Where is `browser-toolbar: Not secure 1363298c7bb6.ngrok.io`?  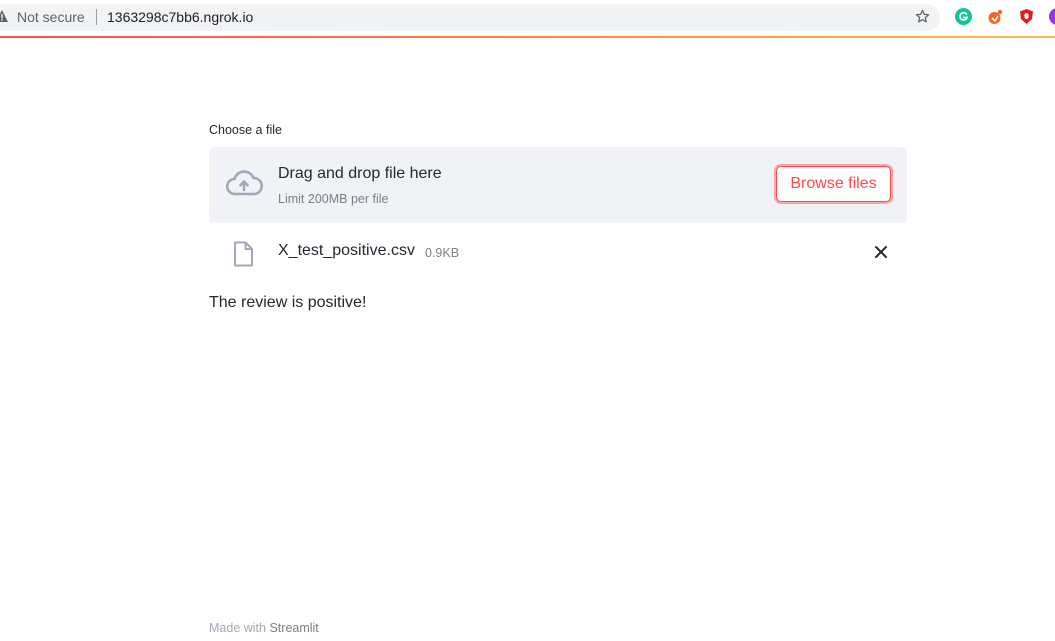
browser-toolbar: Not secure 1363298c7bb6.ngrok.io is located at coordinates (527, 18).